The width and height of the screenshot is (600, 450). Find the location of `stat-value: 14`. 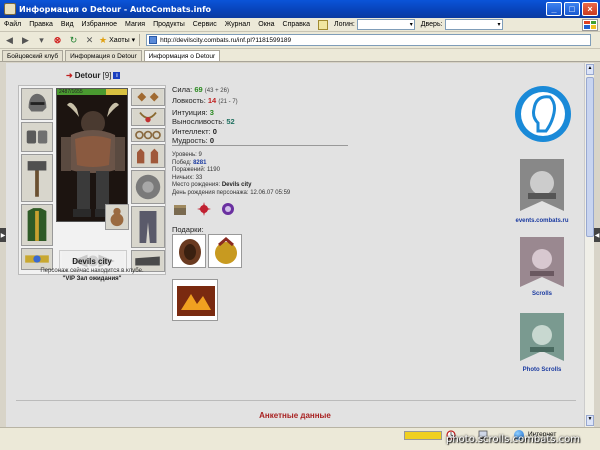

stat-value: 14 is located at coordinates (212, 101).